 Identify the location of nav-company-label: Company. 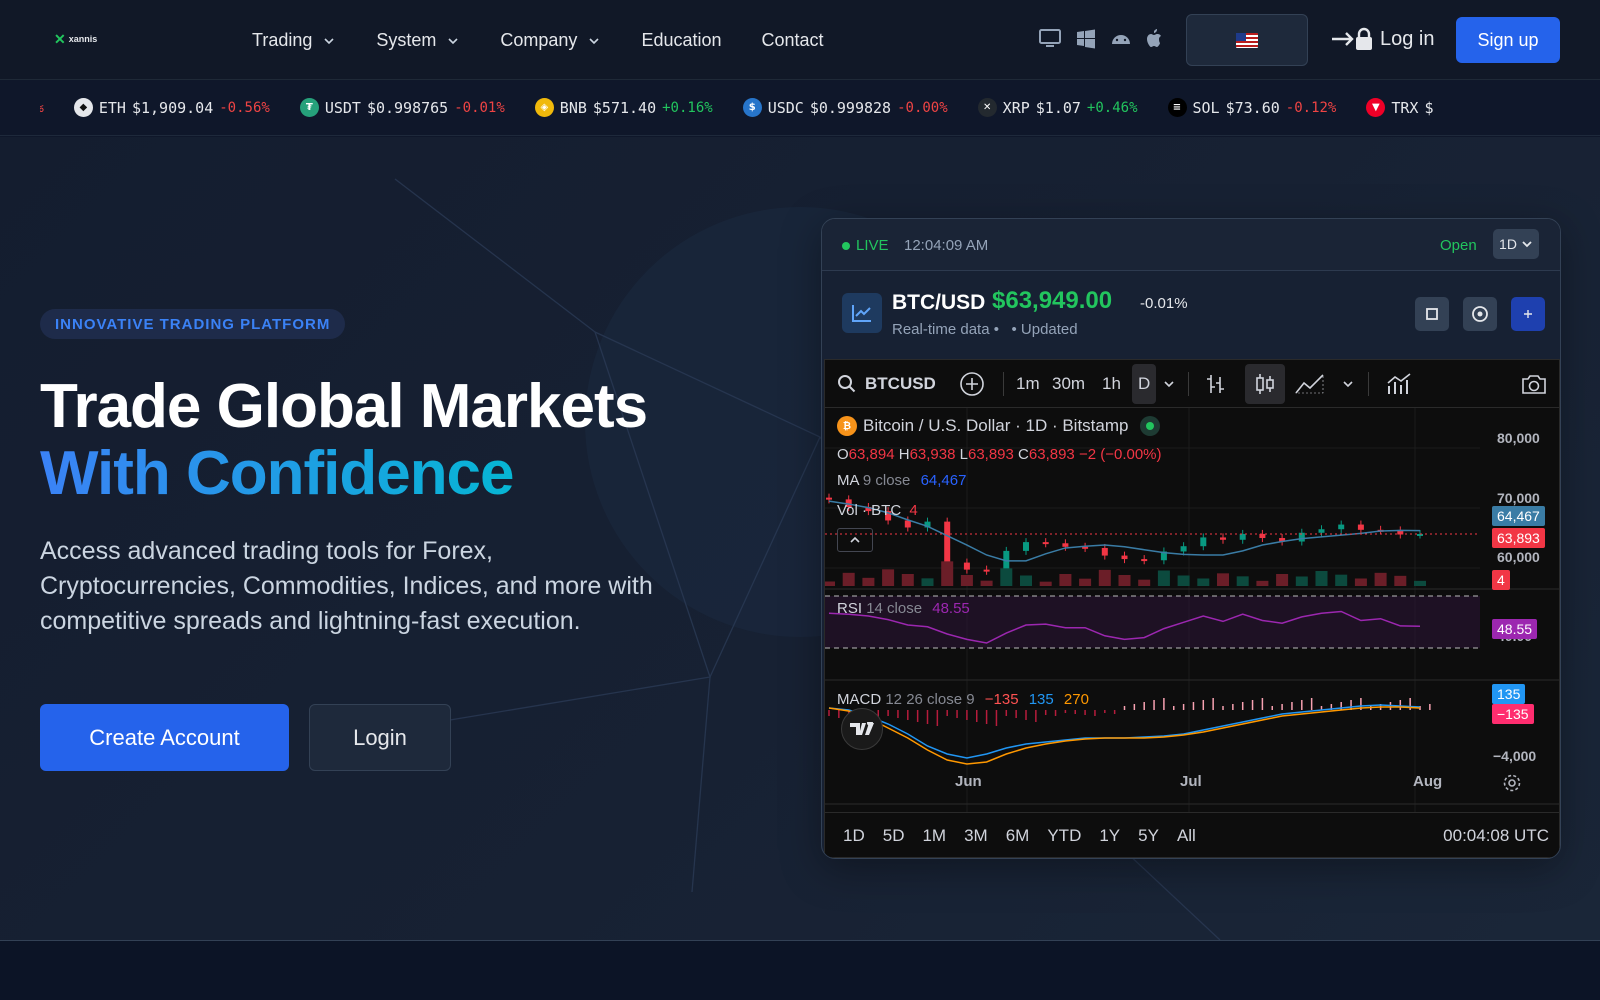
(539, 40).